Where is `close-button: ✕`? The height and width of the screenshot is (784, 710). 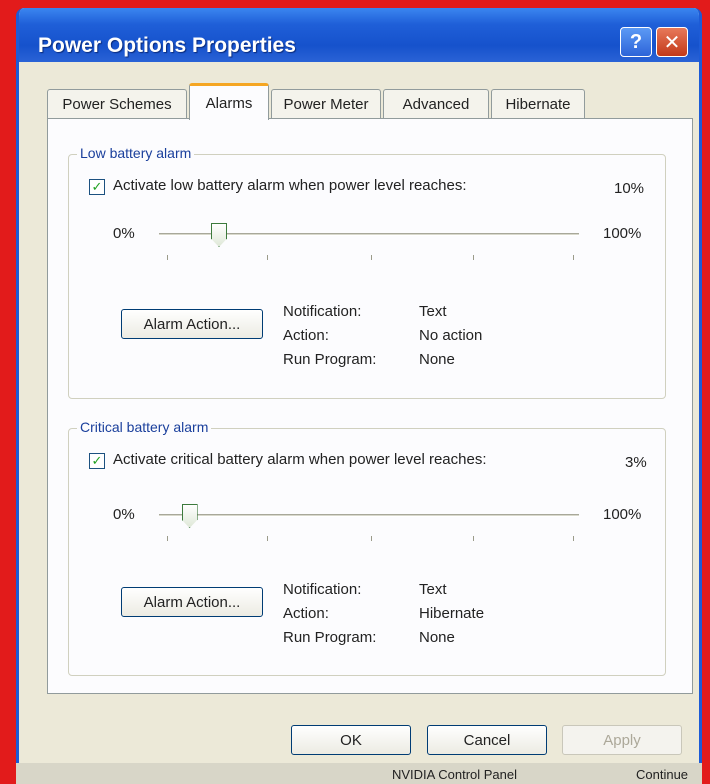
close-button: ✕ is located at coordinates (672, 42).